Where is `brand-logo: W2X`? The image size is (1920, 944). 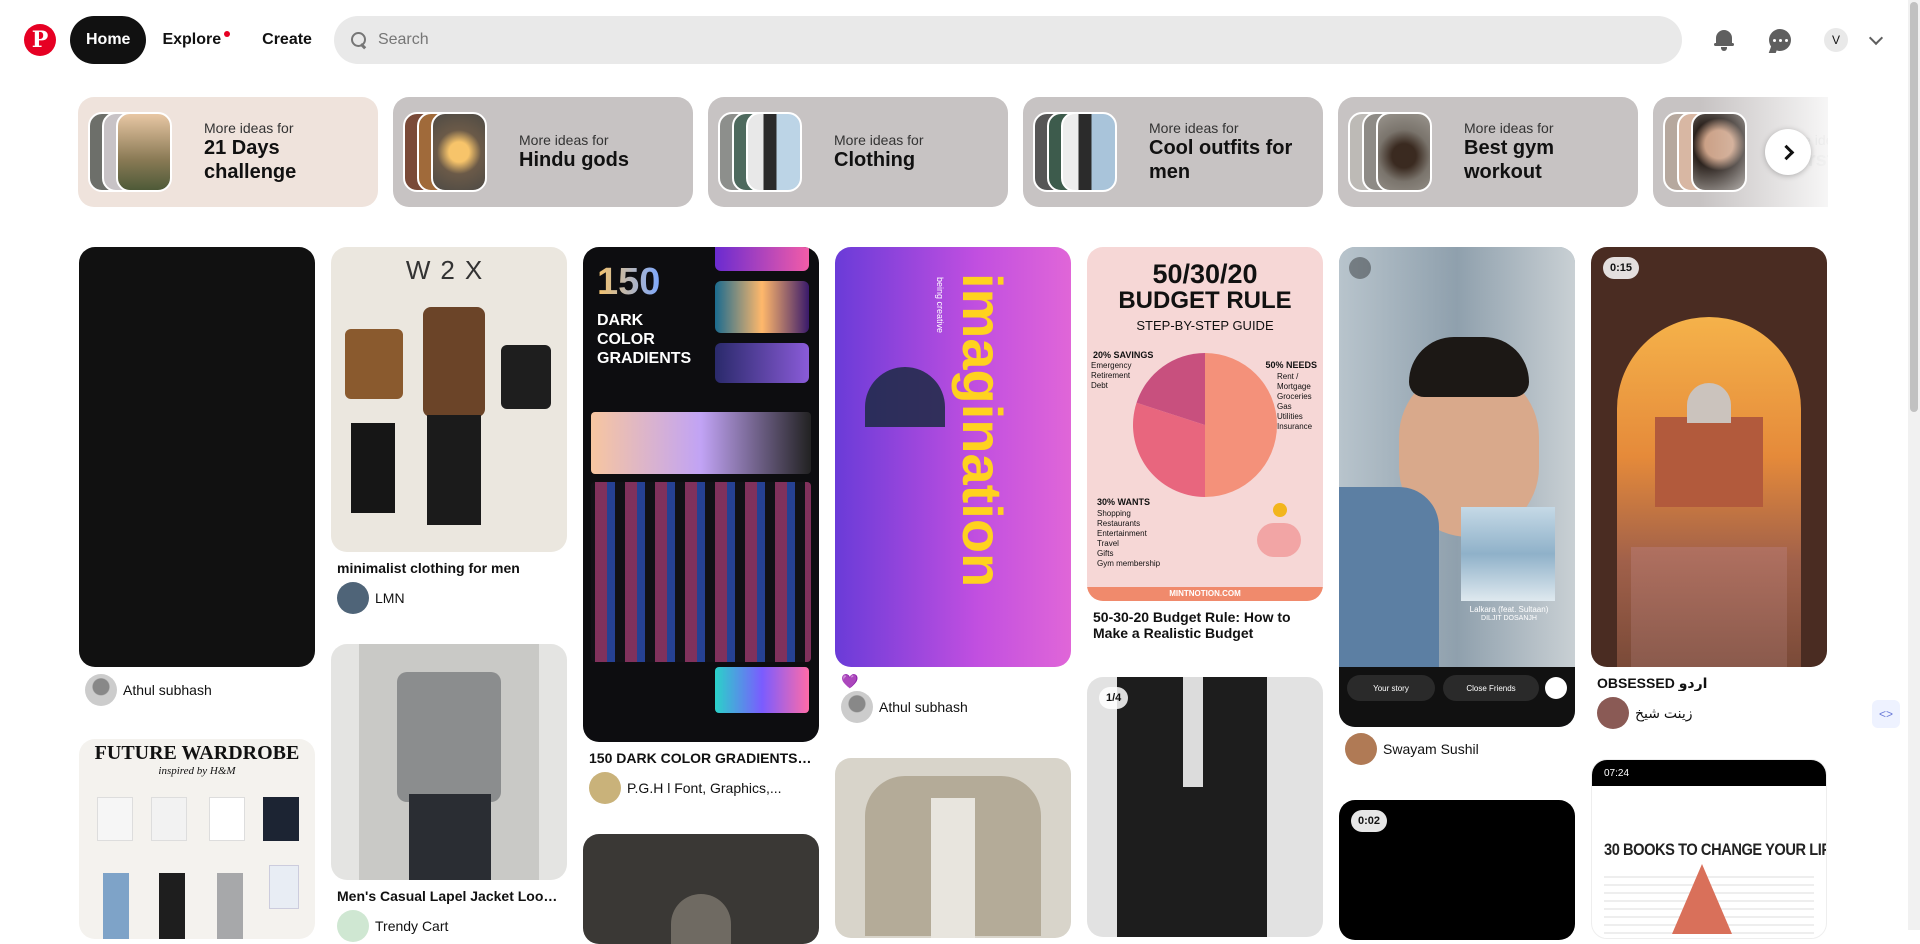 brand-logo: W2X is located at coordinates (449, 270).